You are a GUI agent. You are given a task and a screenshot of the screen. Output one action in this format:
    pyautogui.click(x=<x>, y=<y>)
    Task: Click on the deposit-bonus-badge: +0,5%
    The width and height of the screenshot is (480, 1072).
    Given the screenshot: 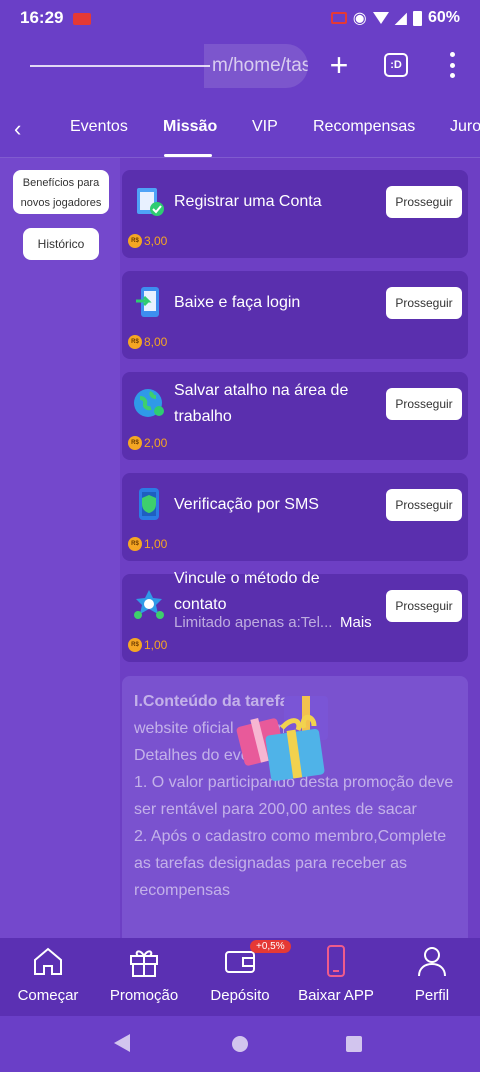 What is the action you would take?
    pyautogui.click(x=270, y=946)
    